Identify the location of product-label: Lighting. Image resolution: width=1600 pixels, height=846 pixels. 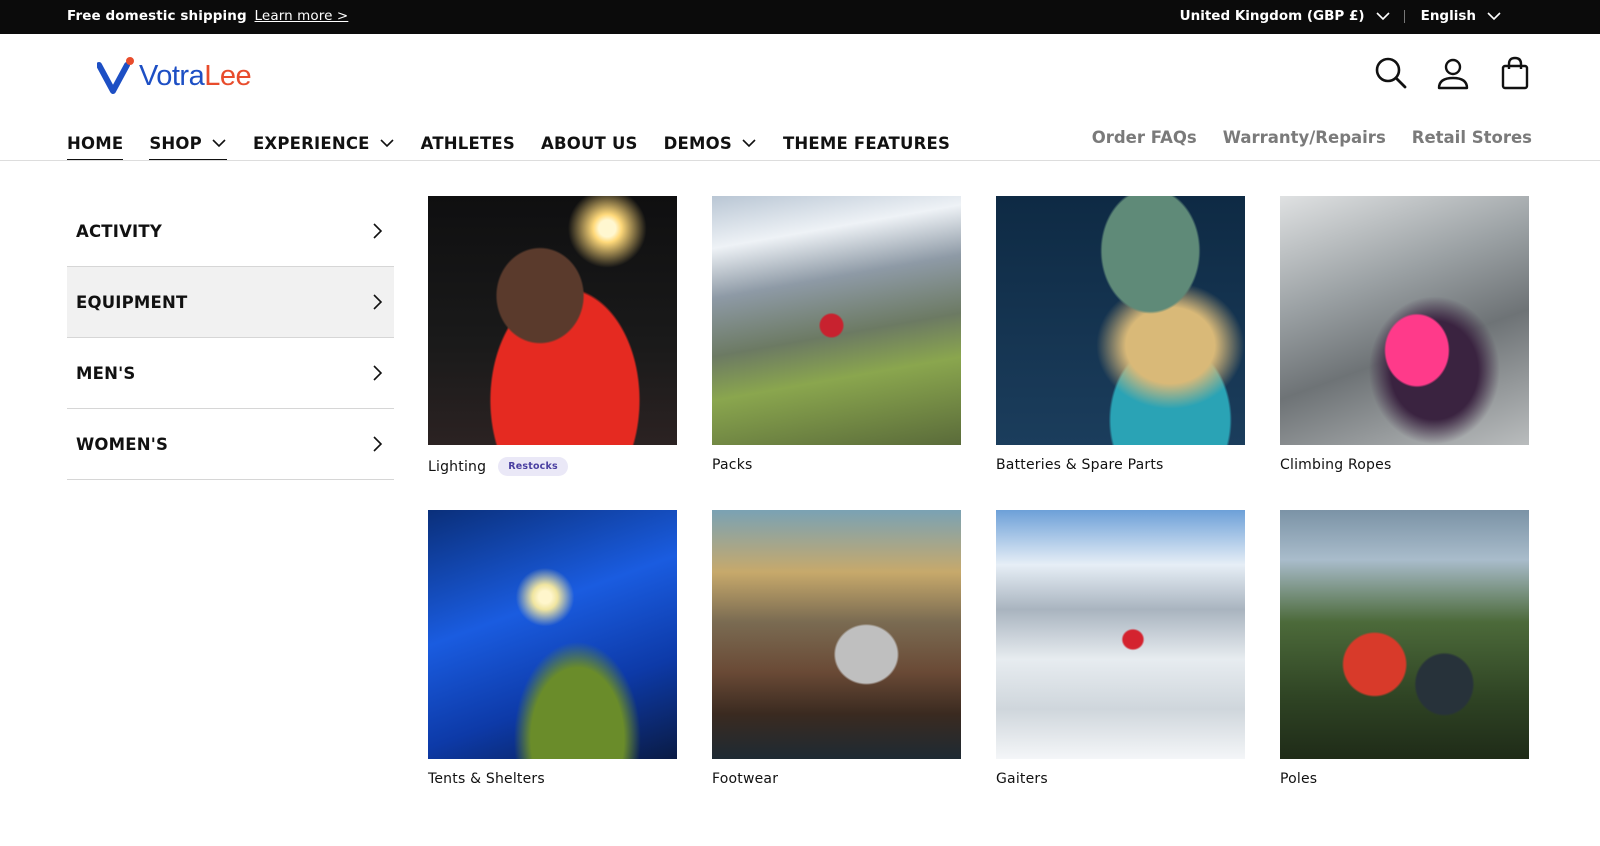
(457, 466).